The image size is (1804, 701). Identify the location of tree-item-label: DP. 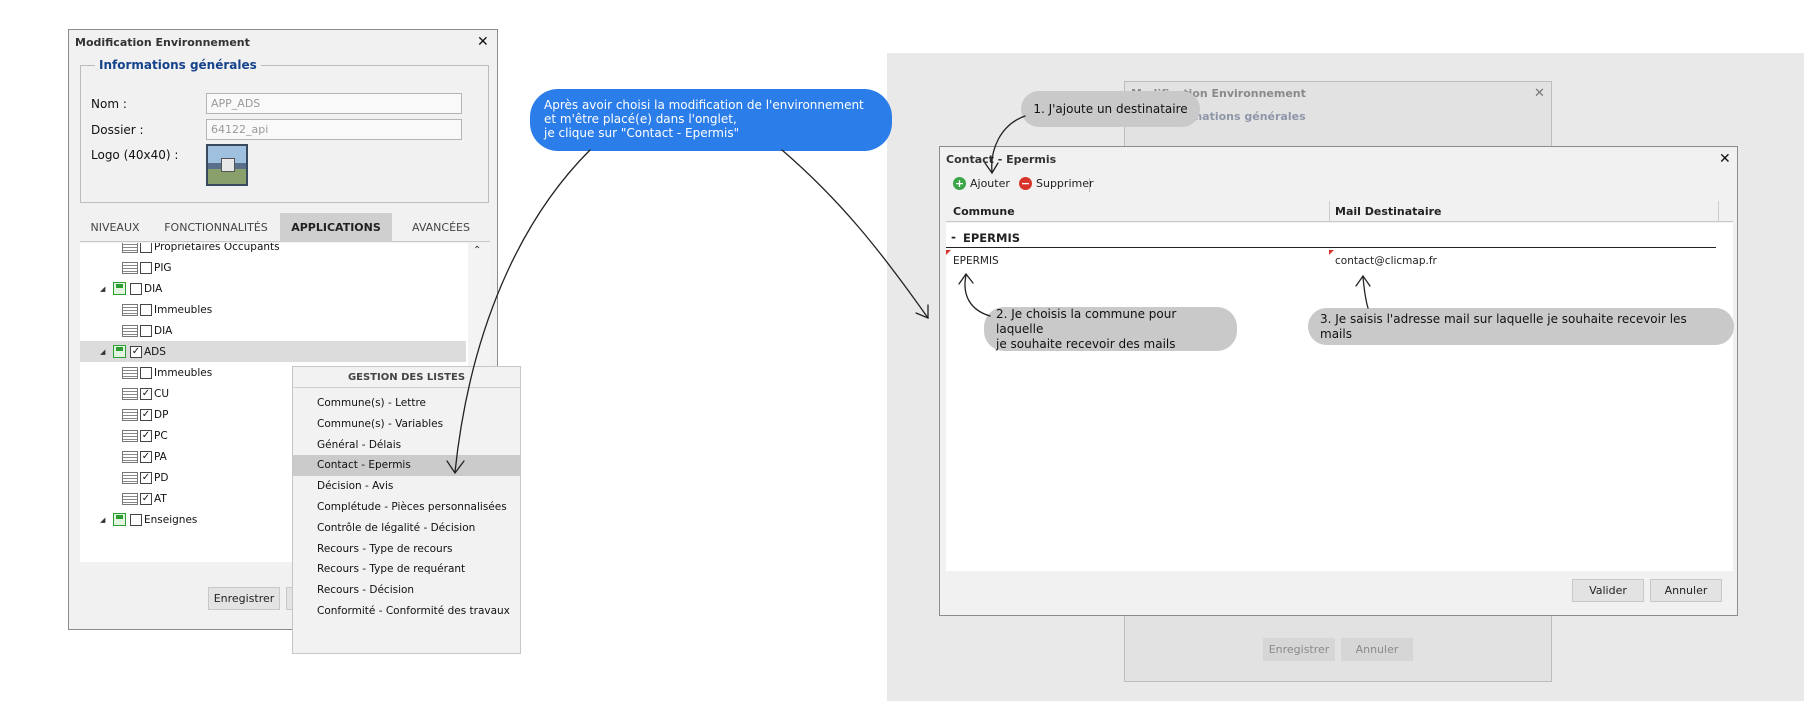
(161, 414).